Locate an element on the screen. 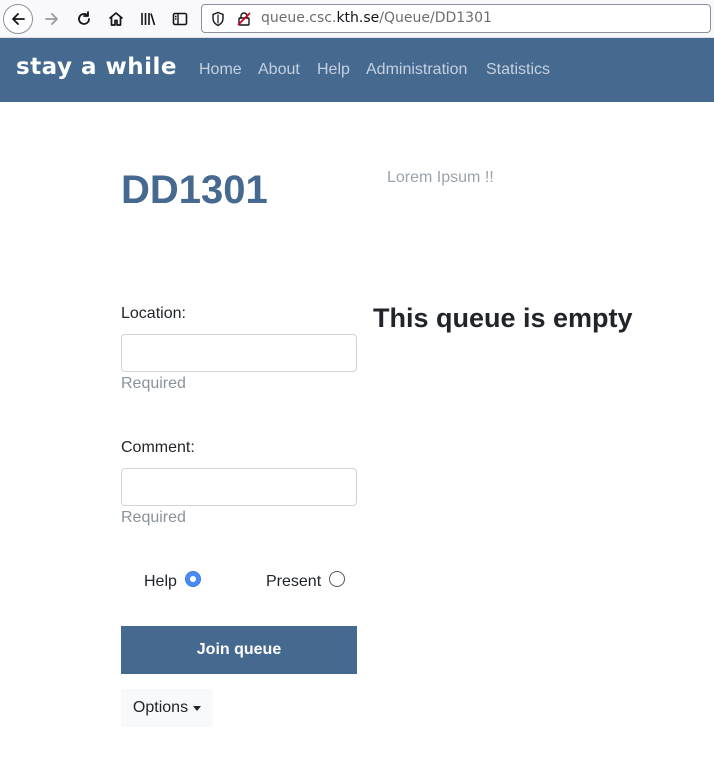 The width and height of the screenshot is (714, 772). shield-icon is located at coordinates (218, 21).